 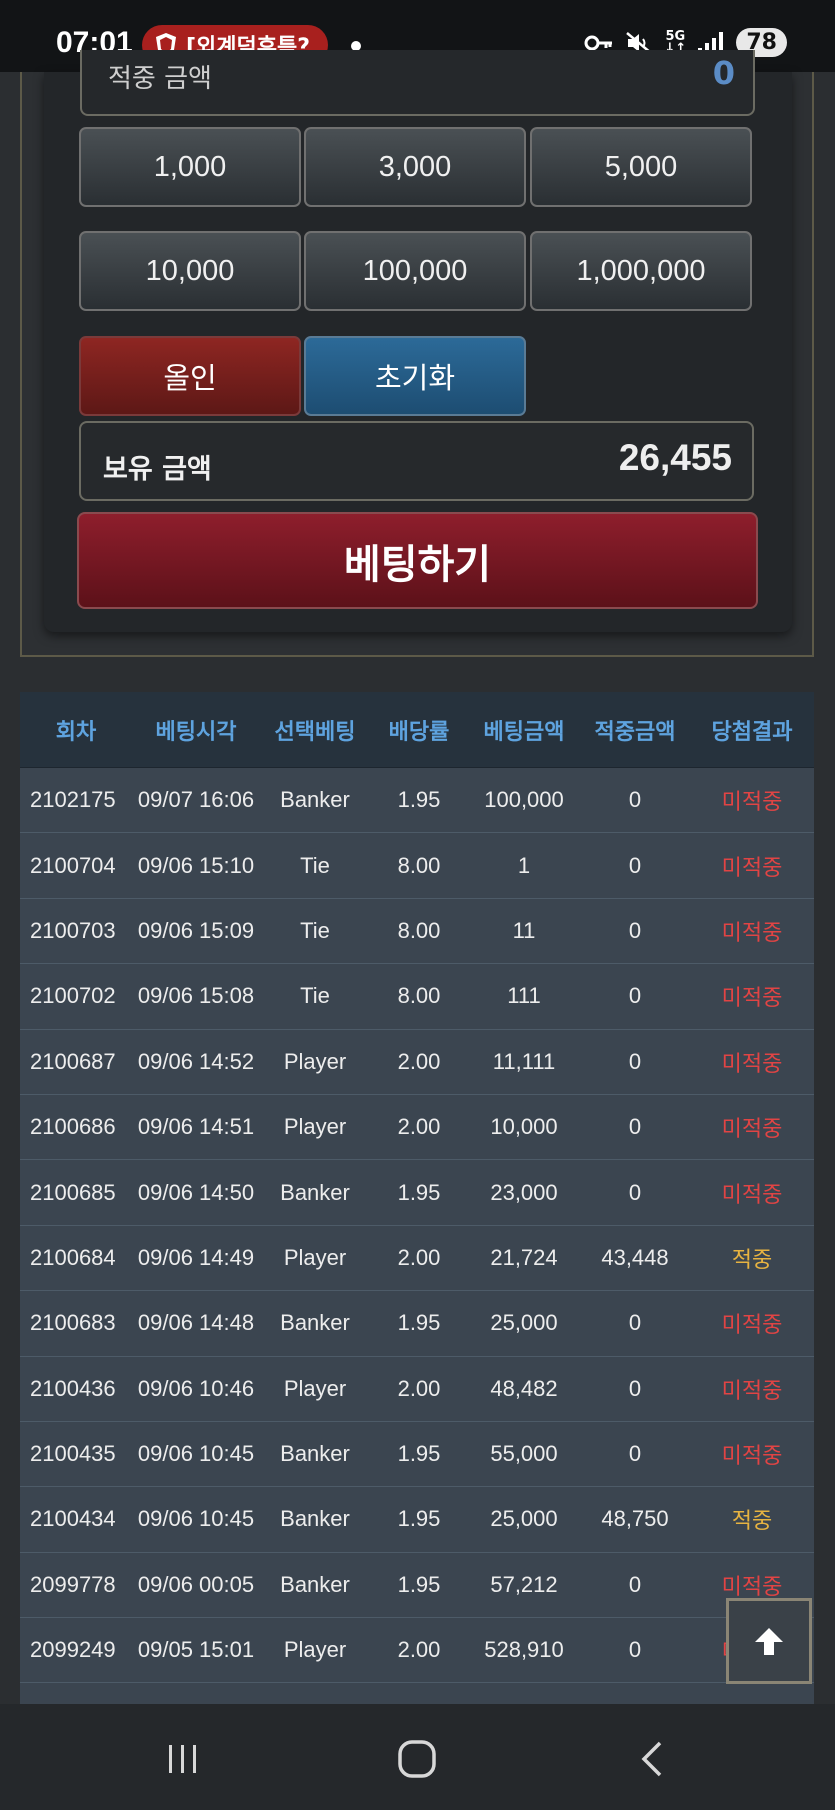 I want to click on cell-round: 2099778, so click(x=73, y=1584).